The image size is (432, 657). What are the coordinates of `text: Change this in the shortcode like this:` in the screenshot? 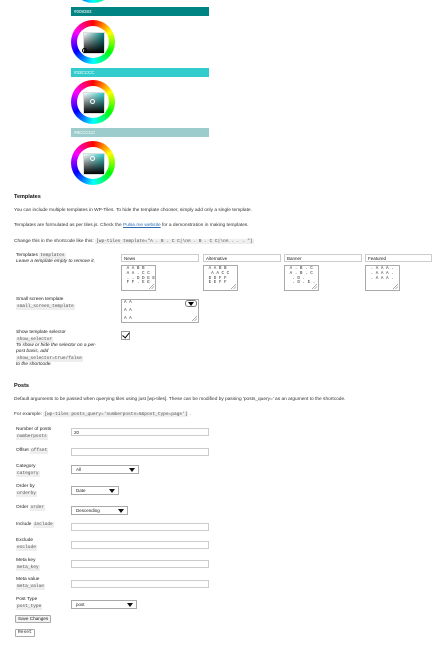 It's located at (54, 241).